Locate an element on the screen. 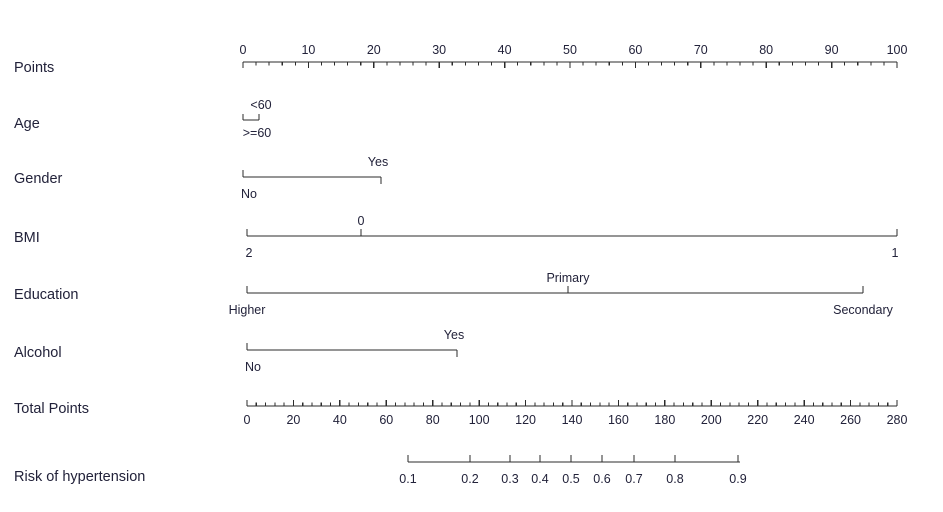 Image resolution: width=943 pixels, height=512 pixels. risk-tick-label: 0.7 is located at coordinates (633, 479).